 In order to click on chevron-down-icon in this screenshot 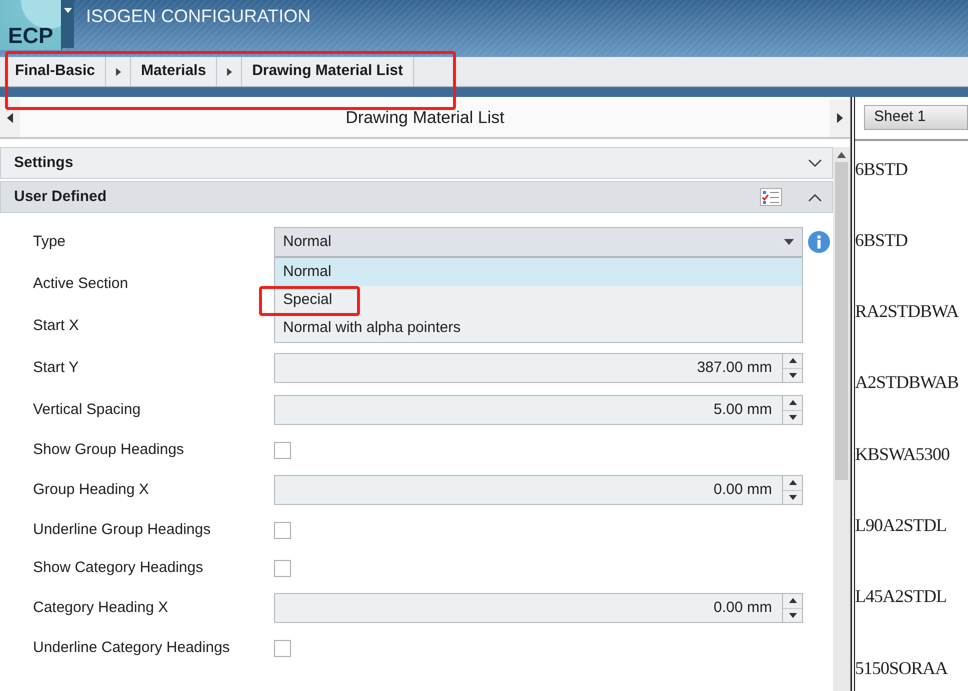, I will do `click(815, 163)`.